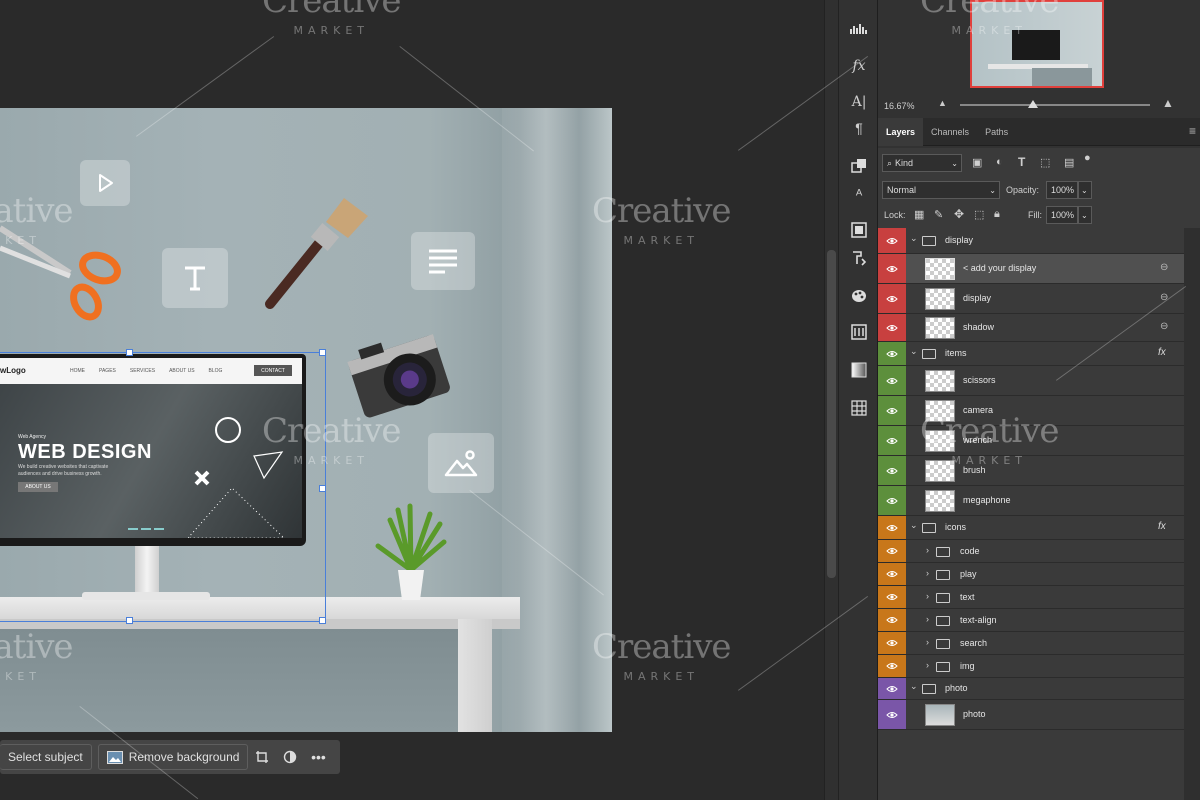 The image size is (1200, 800). Describe the element at coordinates (999, 162) in the screenshot. I see `filter-adjustment-icon: ◐` at that location.